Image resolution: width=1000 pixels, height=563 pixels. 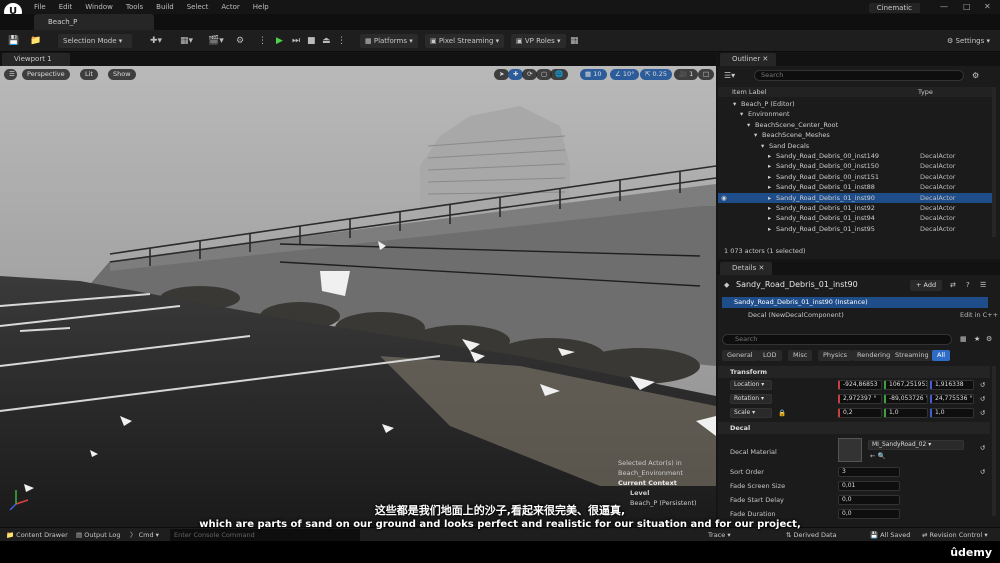 What do you see at coordinates (186, 41) in the screenshot?
I see `blueprint-icon: ▦▾` at bounding box center [186, 41].